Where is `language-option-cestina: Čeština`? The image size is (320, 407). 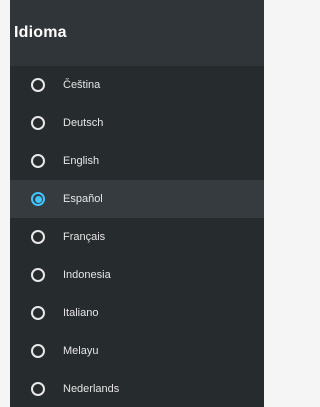
language-option-cestina: Čeština is located at coordinates (137, 85).